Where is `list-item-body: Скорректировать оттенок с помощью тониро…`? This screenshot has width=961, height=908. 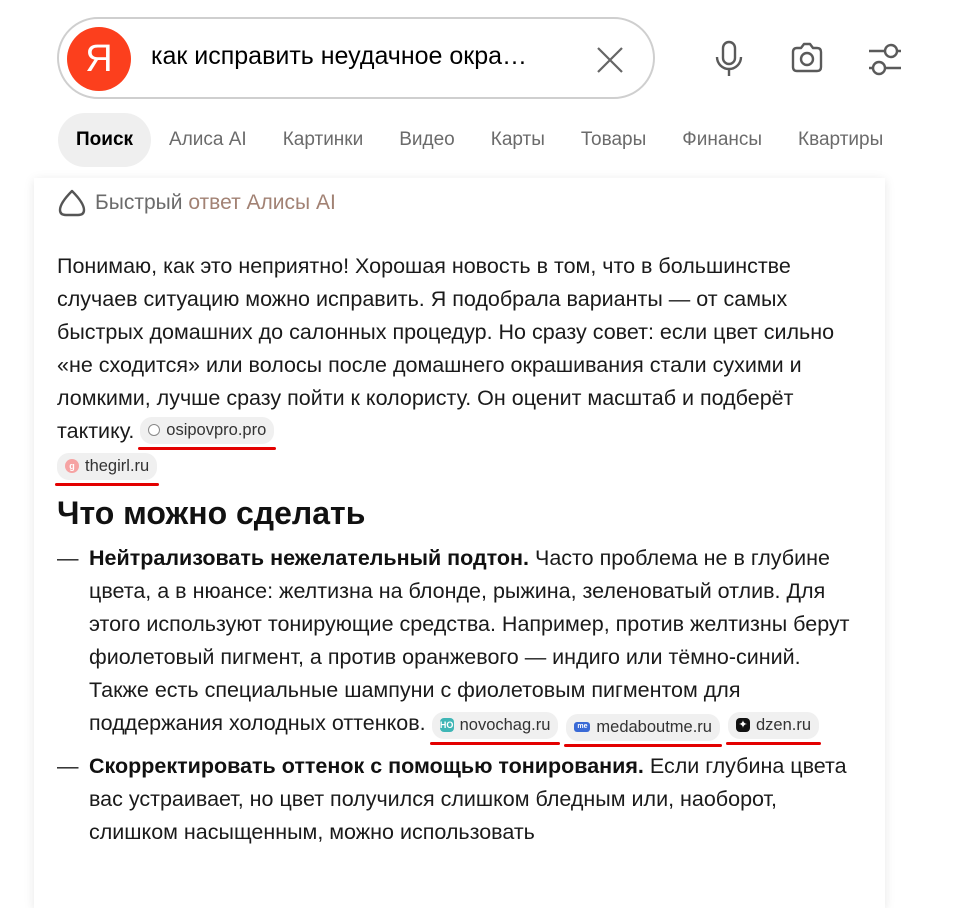
list-item-body: Скорректировать оттенок с помощью тониро… is located at coordinates (473, 799).